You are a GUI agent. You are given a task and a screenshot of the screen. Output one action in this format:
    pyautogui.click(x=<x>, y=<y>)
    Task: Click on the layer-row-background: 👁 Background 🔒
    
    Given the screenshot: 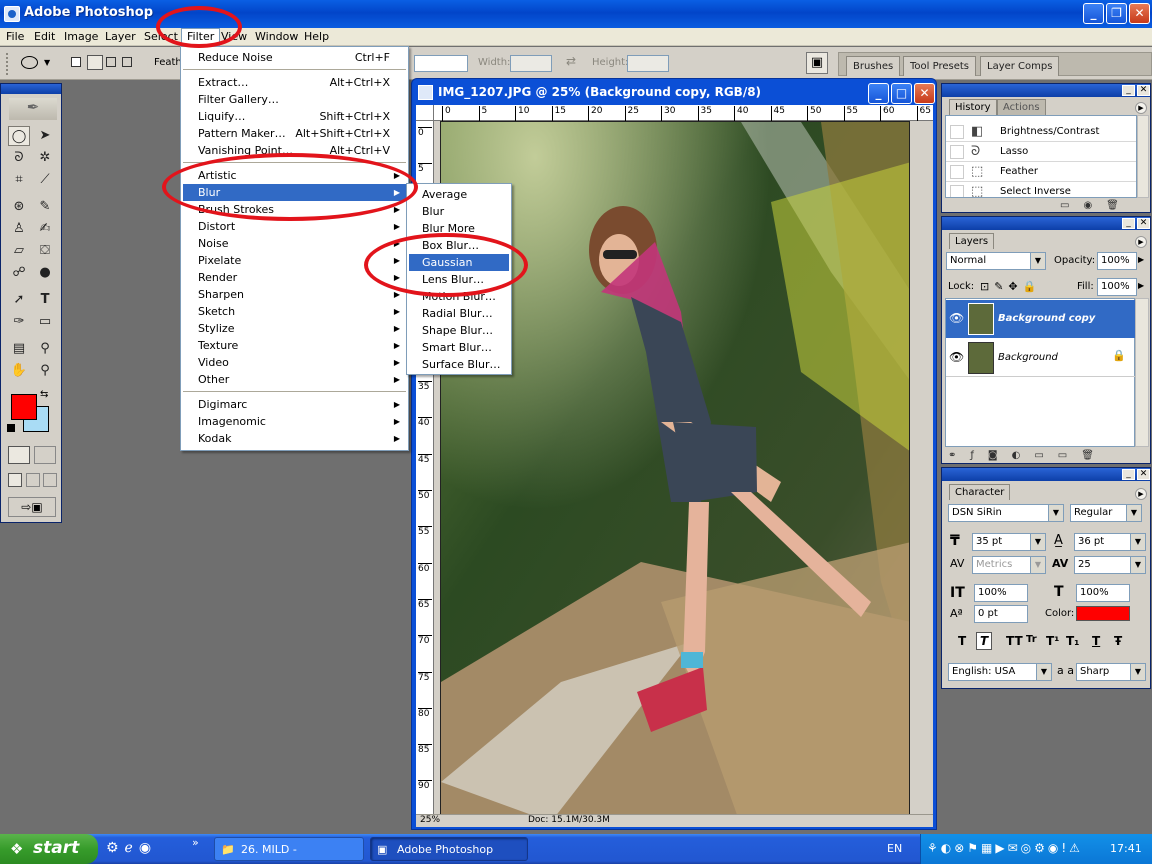 What is the action you would take?
    pyautogui.click(x=1040, y=358)
    